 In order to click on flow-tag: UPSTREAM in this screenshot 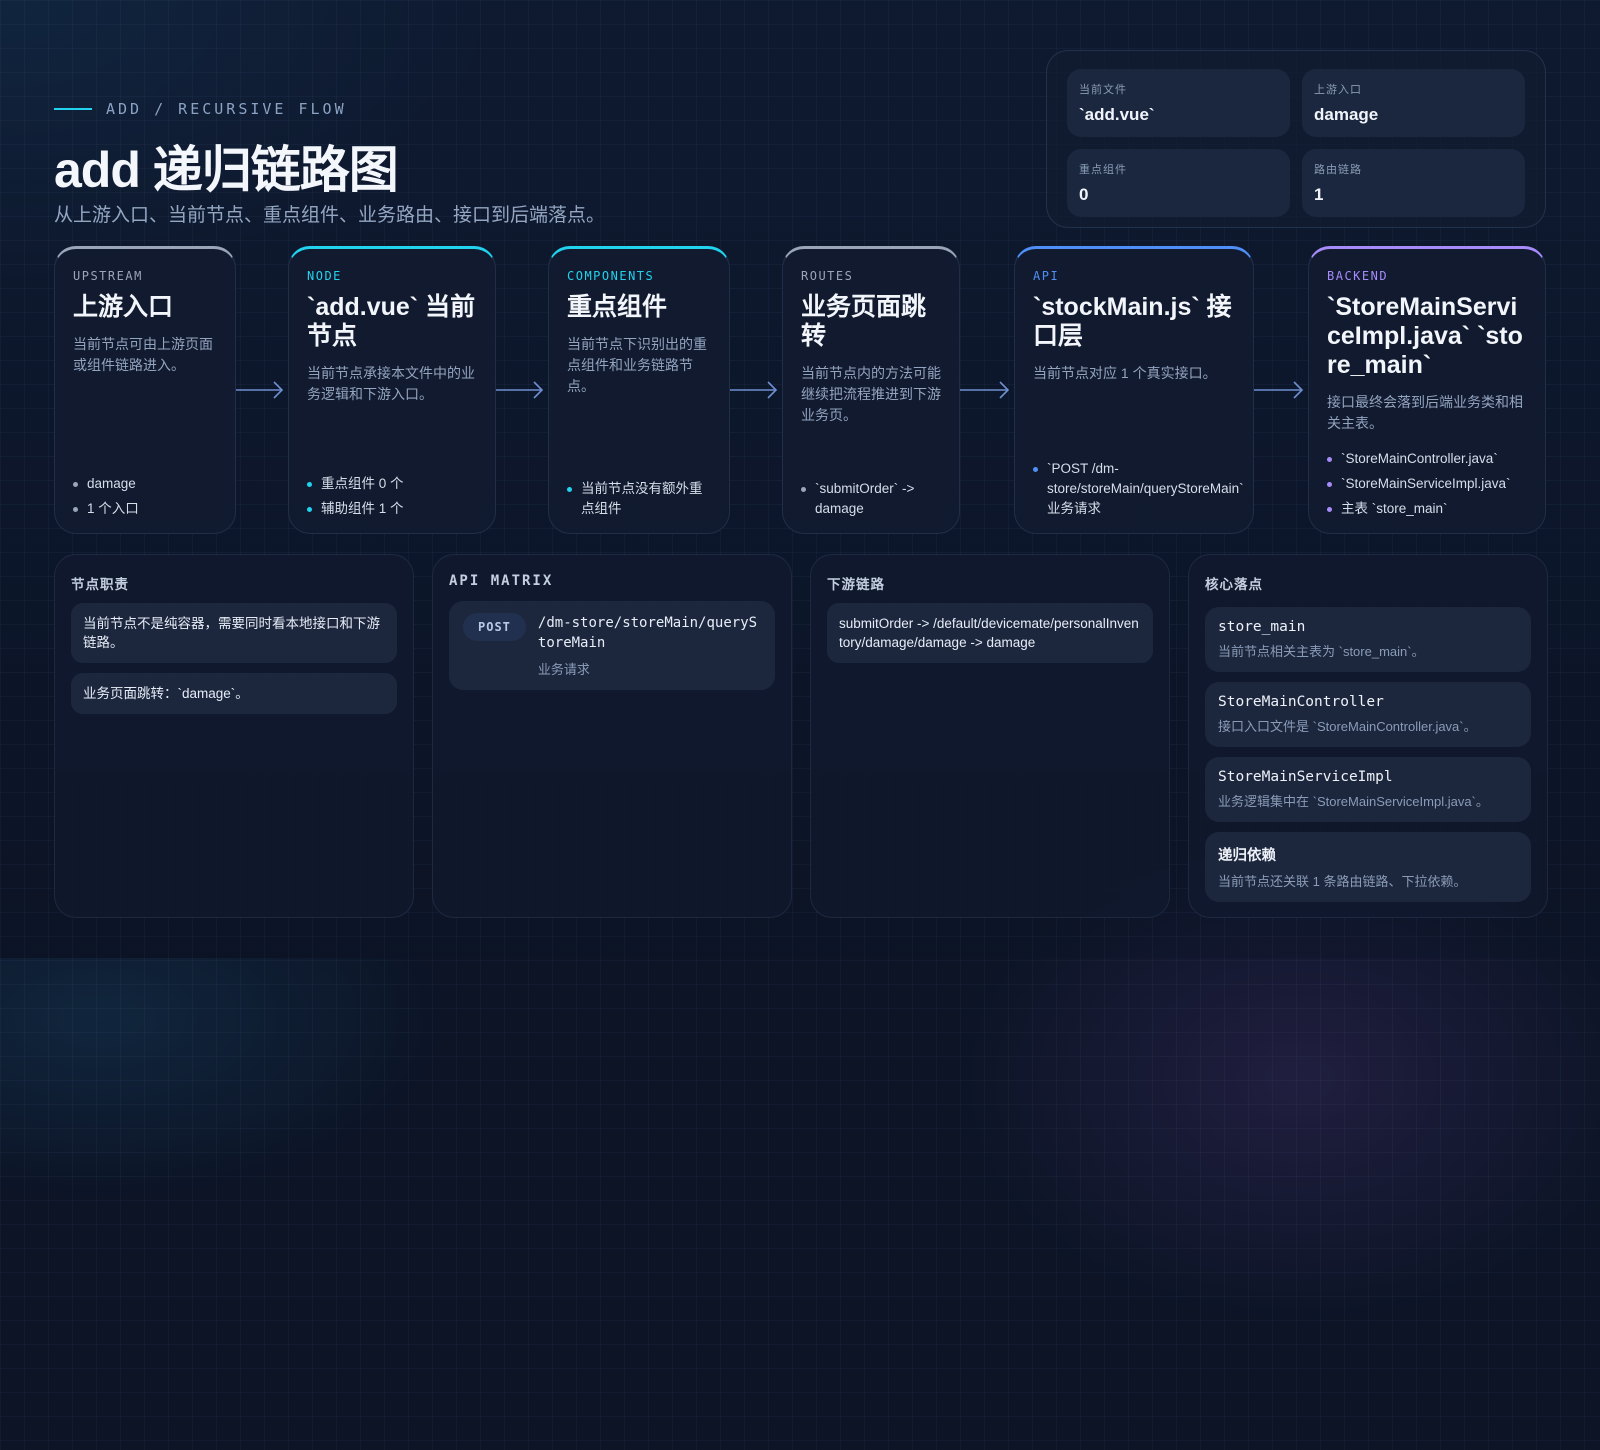, I will do `click(108, 276)`.